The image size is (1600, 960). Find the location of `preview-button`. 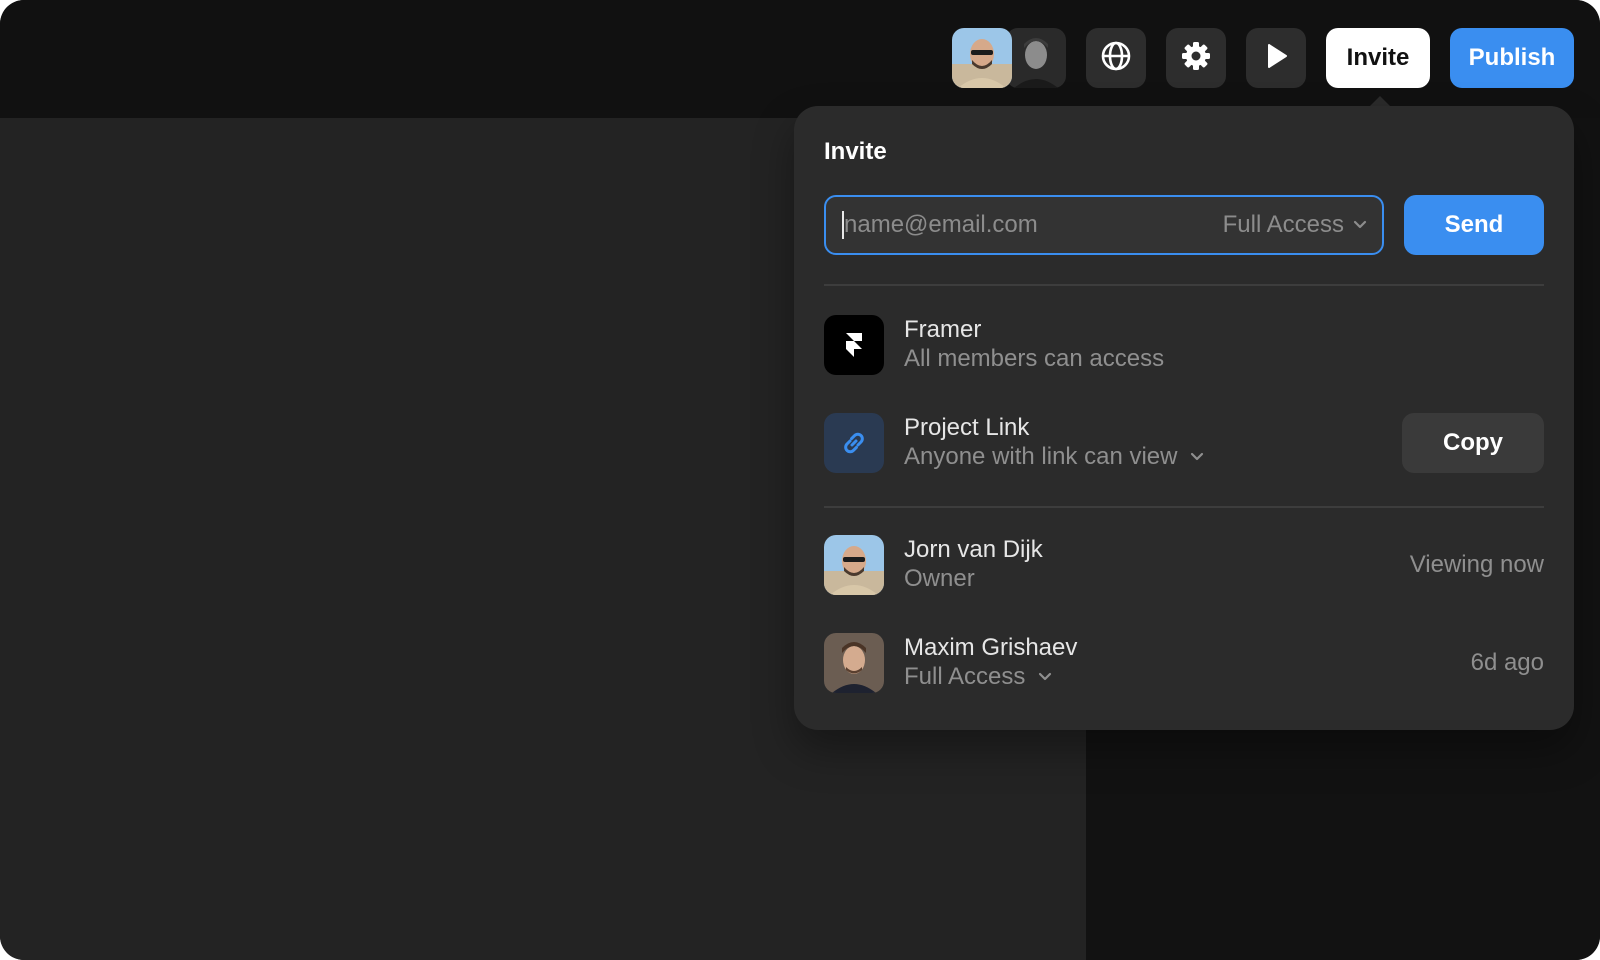

preview-button is located at coordinates (1276, 58).